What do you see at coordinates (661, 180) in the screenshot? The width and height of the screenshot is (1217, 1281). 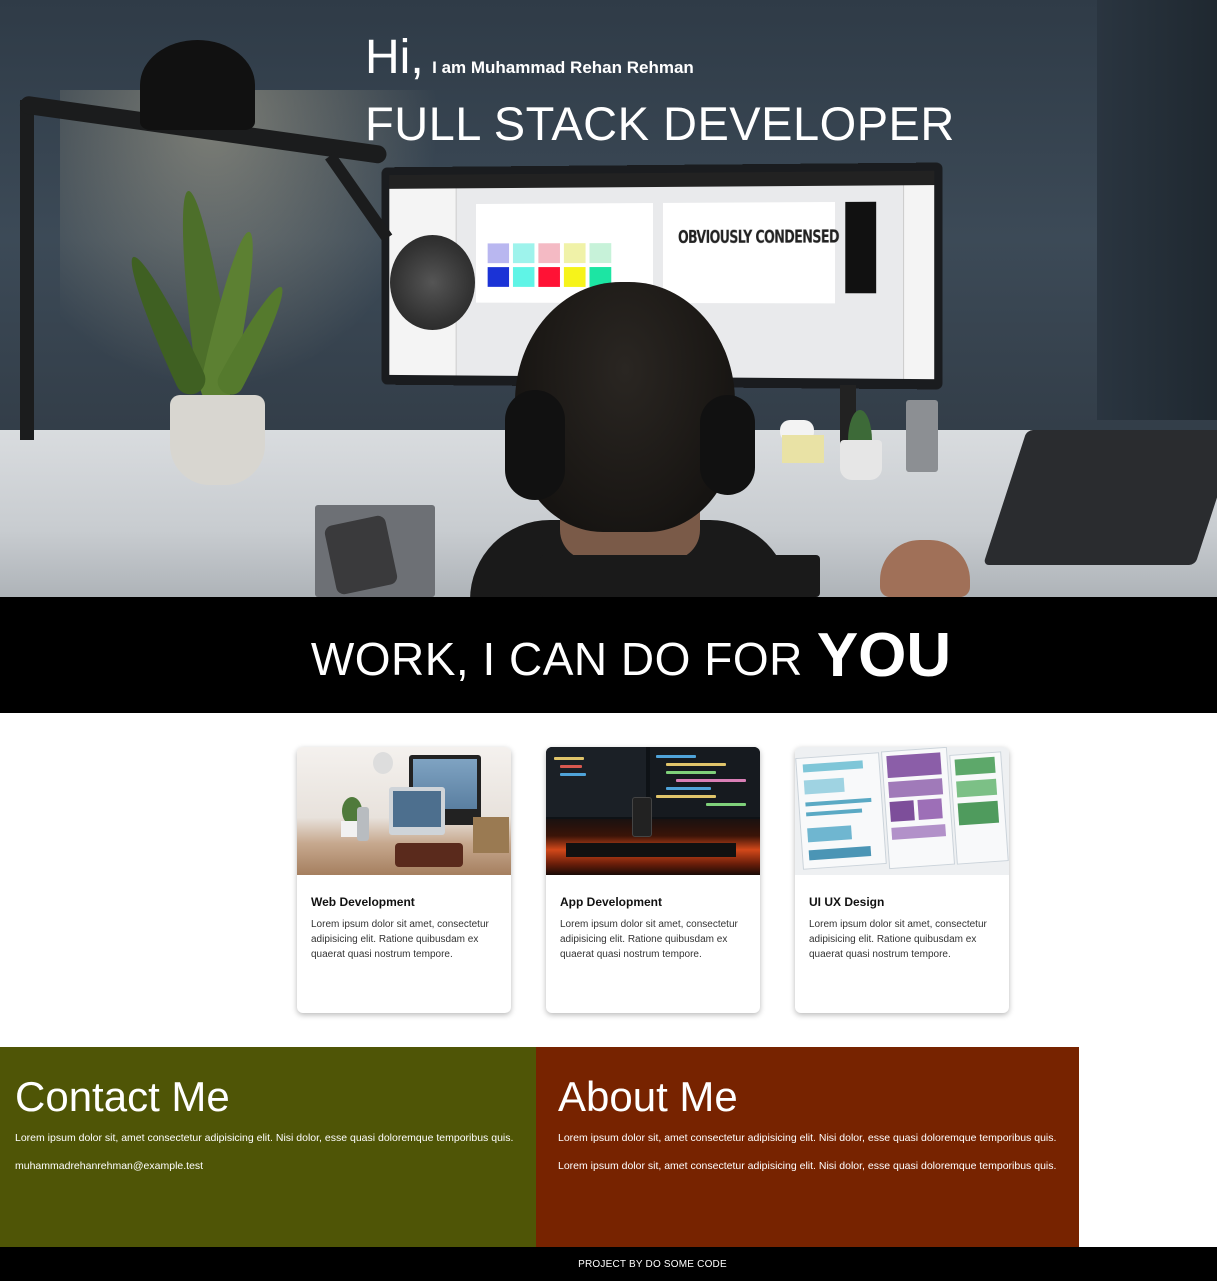 I see `screen-toolbar` at bounding box center [661, 180].